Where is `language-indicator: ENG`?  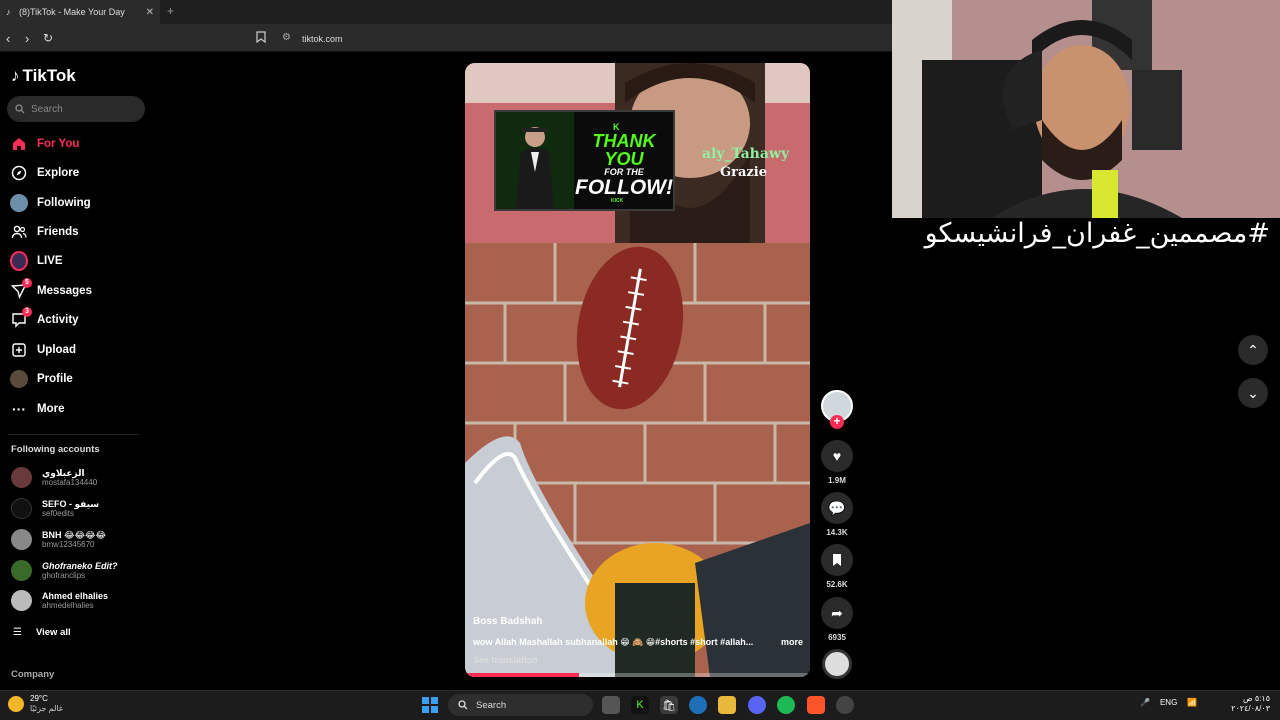
language-indicator: ENG is located at coordinates (1168, 702).